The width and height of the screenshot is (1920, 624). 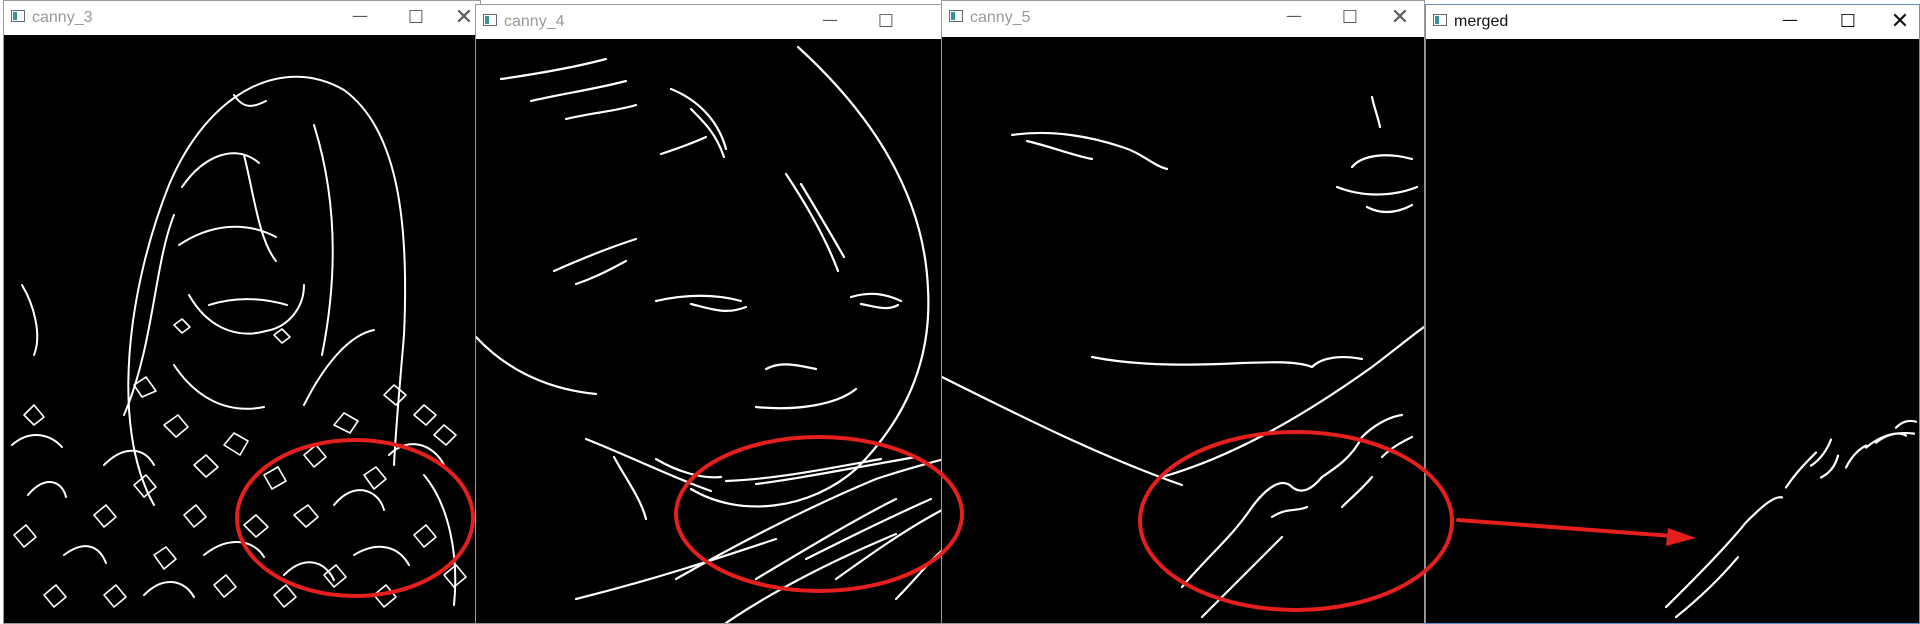 What do you see at coordinates (62, 17) in the screenshot?
I see `window-title: canny_3` at bounding box center [62, 17].